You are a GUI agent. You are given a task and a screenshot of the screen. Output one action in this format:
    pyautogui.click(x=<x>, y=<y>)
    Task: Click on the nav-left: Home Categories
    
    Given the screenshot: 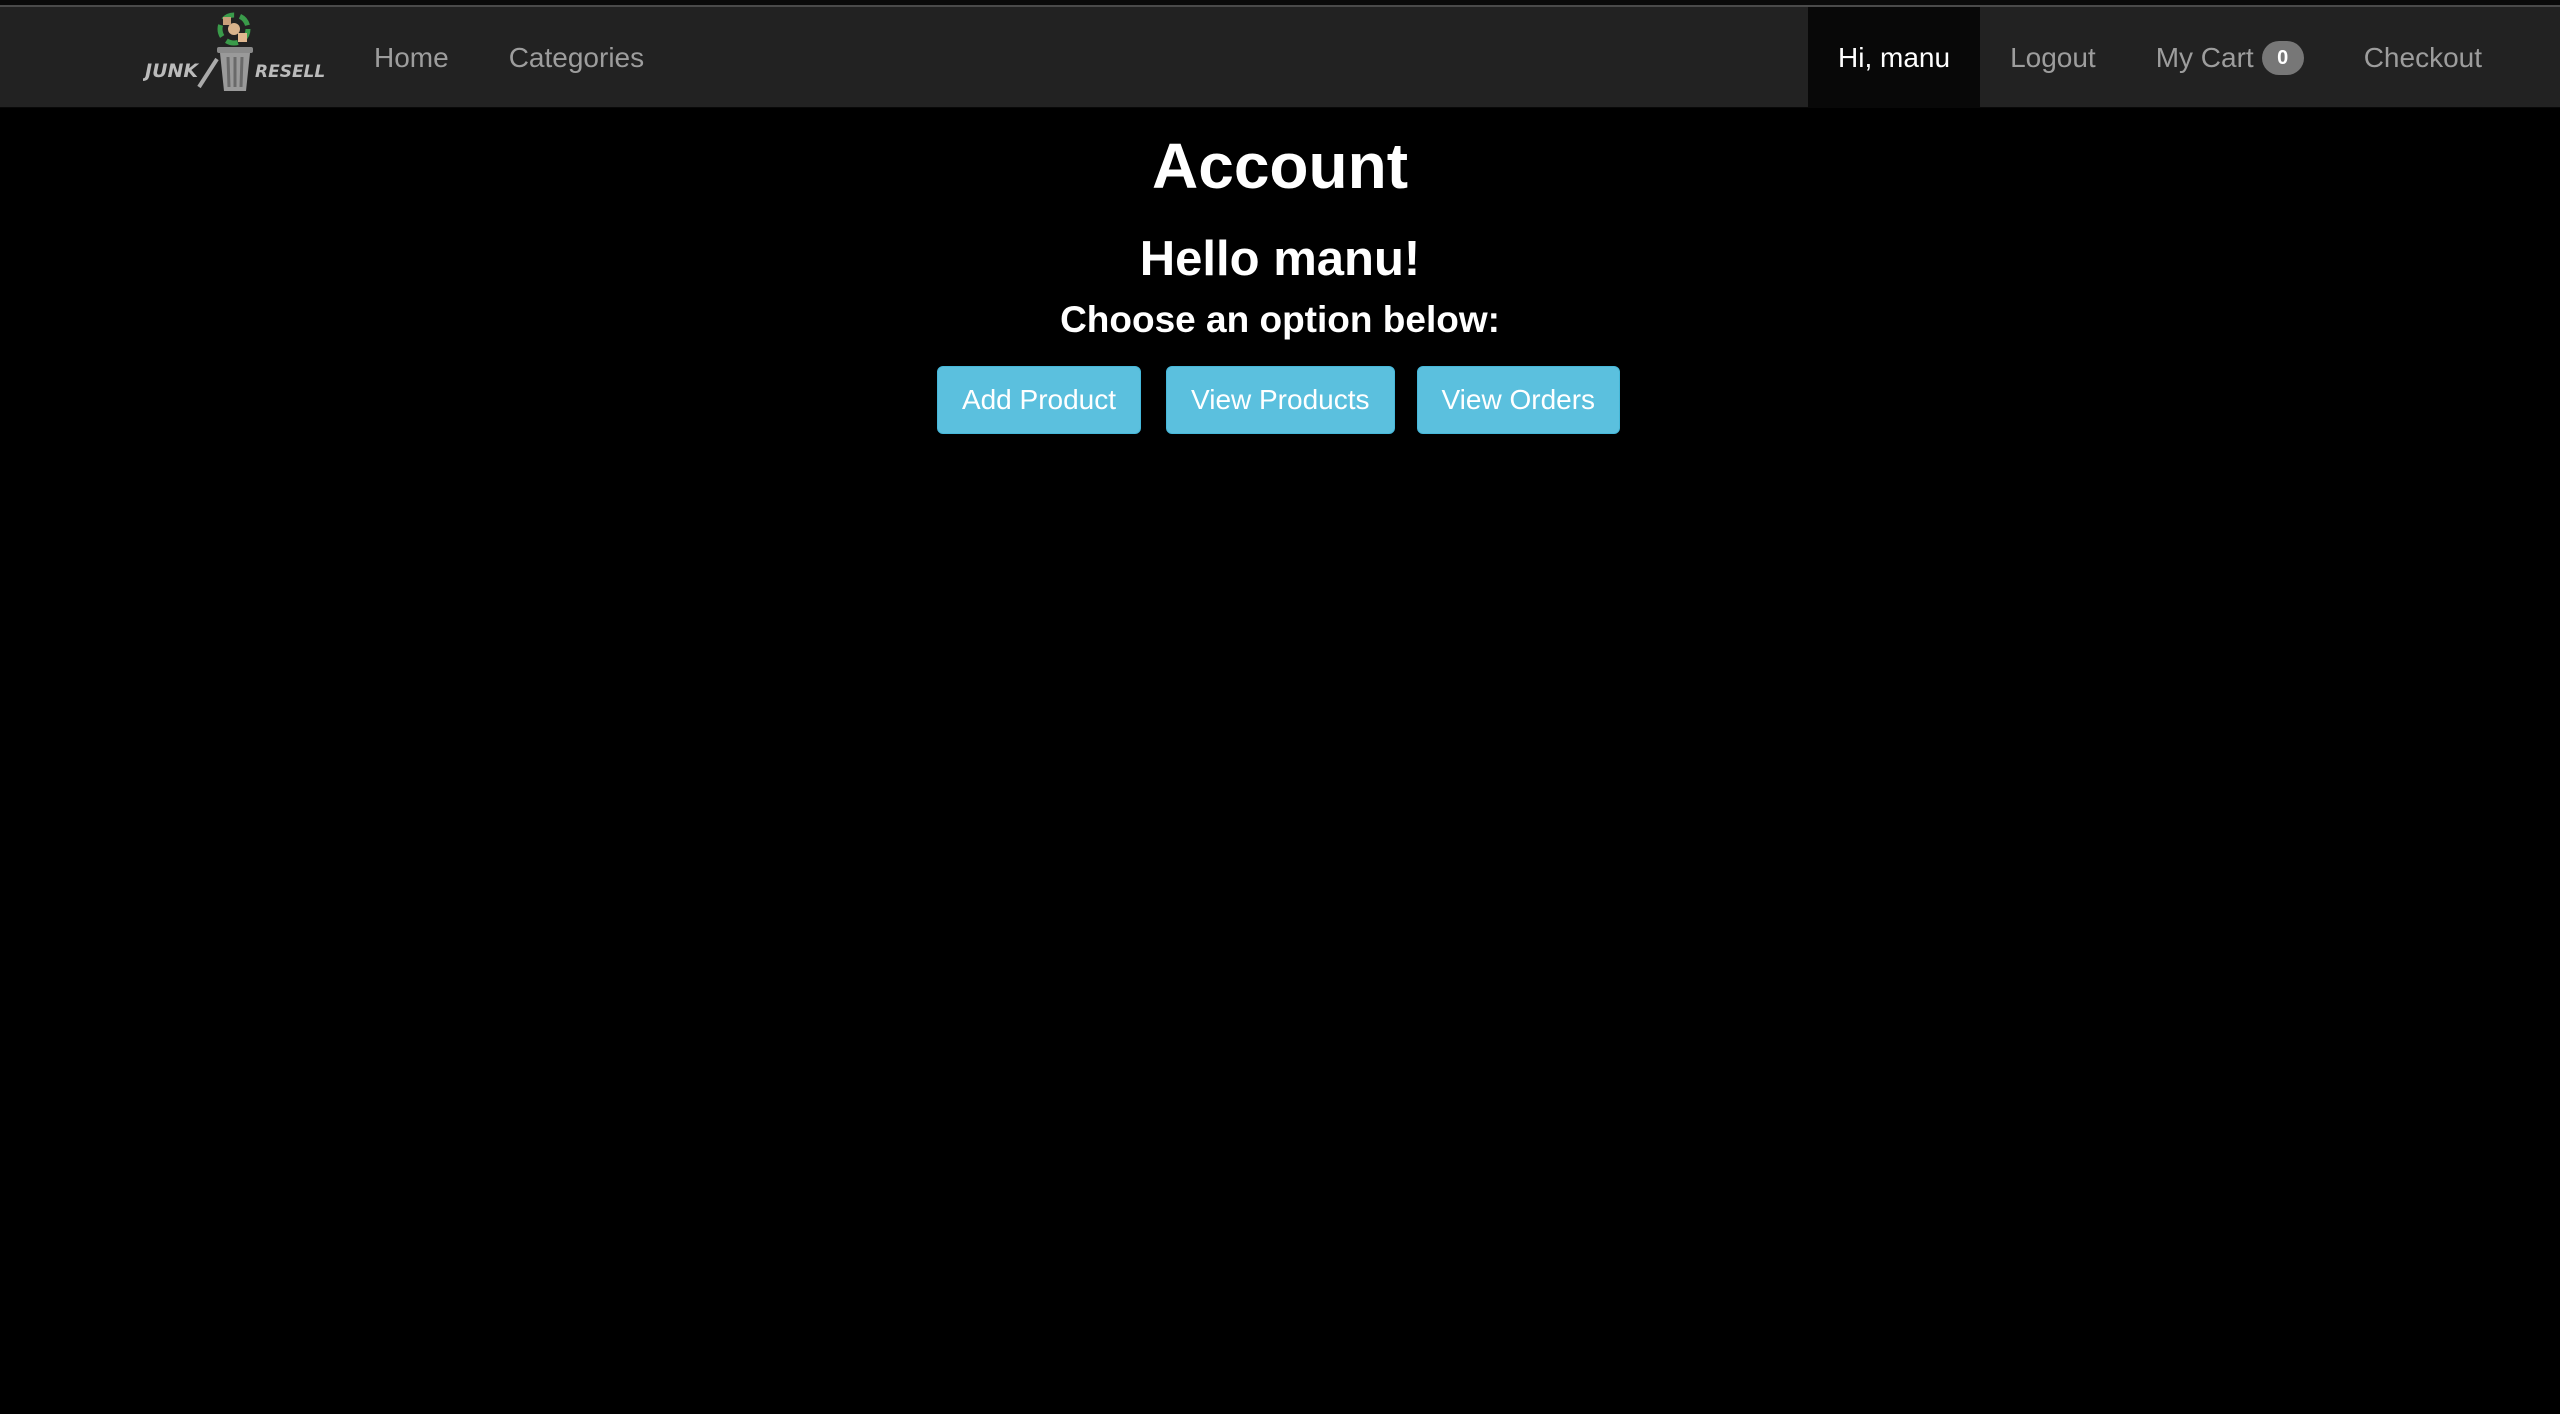 What is the action you would take?
    pyautogui.click(x=509, y=57)
    